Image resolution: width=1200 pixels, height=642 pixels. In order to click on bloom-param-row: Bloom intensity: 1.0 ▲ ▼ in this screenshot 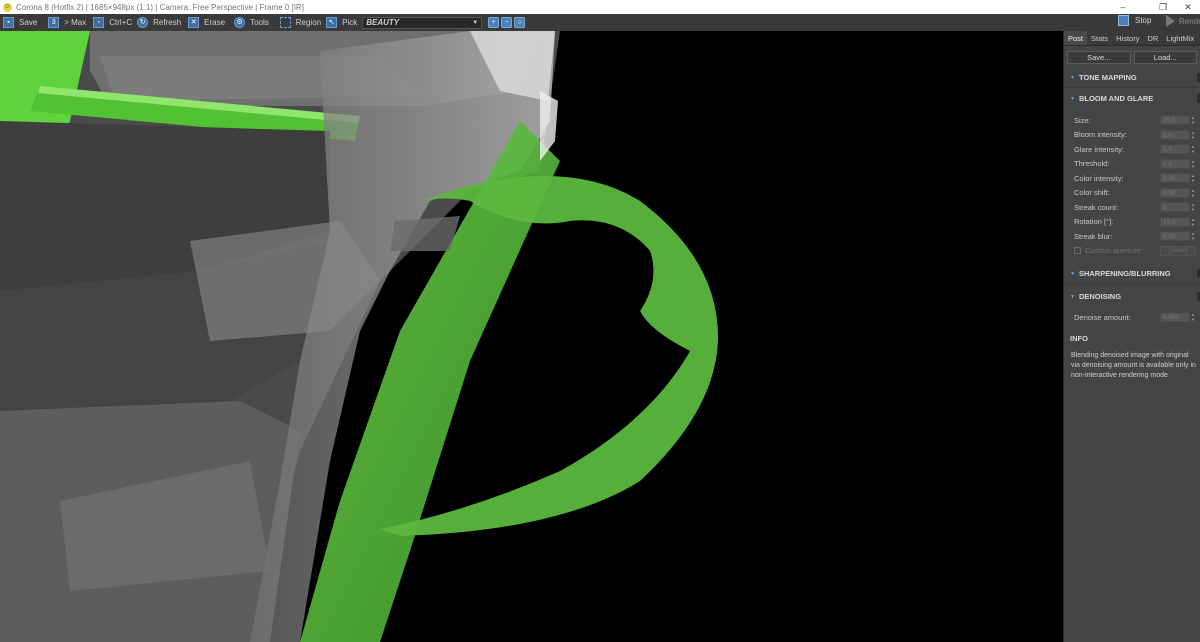, I will do `click(1132, 135)`.